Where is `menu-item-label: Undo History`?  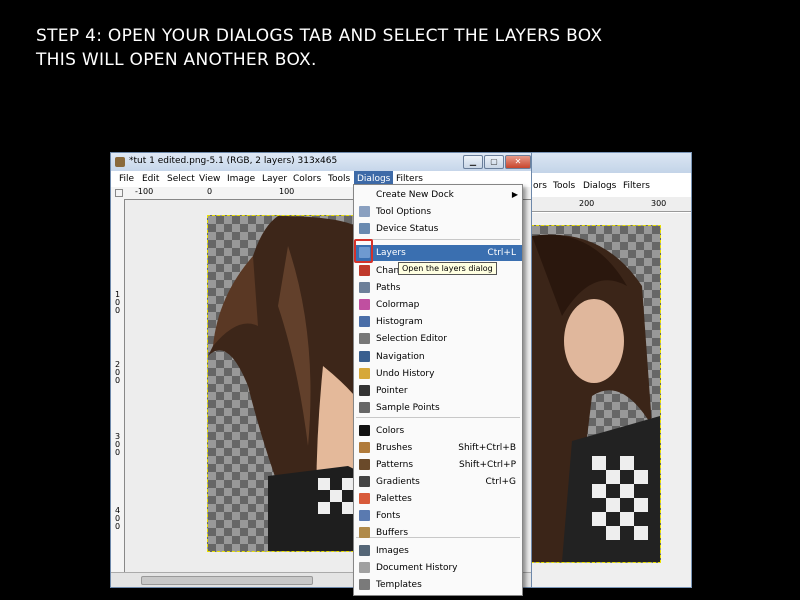 menu-item-label: Undo History is located at coordinates (405, 374).